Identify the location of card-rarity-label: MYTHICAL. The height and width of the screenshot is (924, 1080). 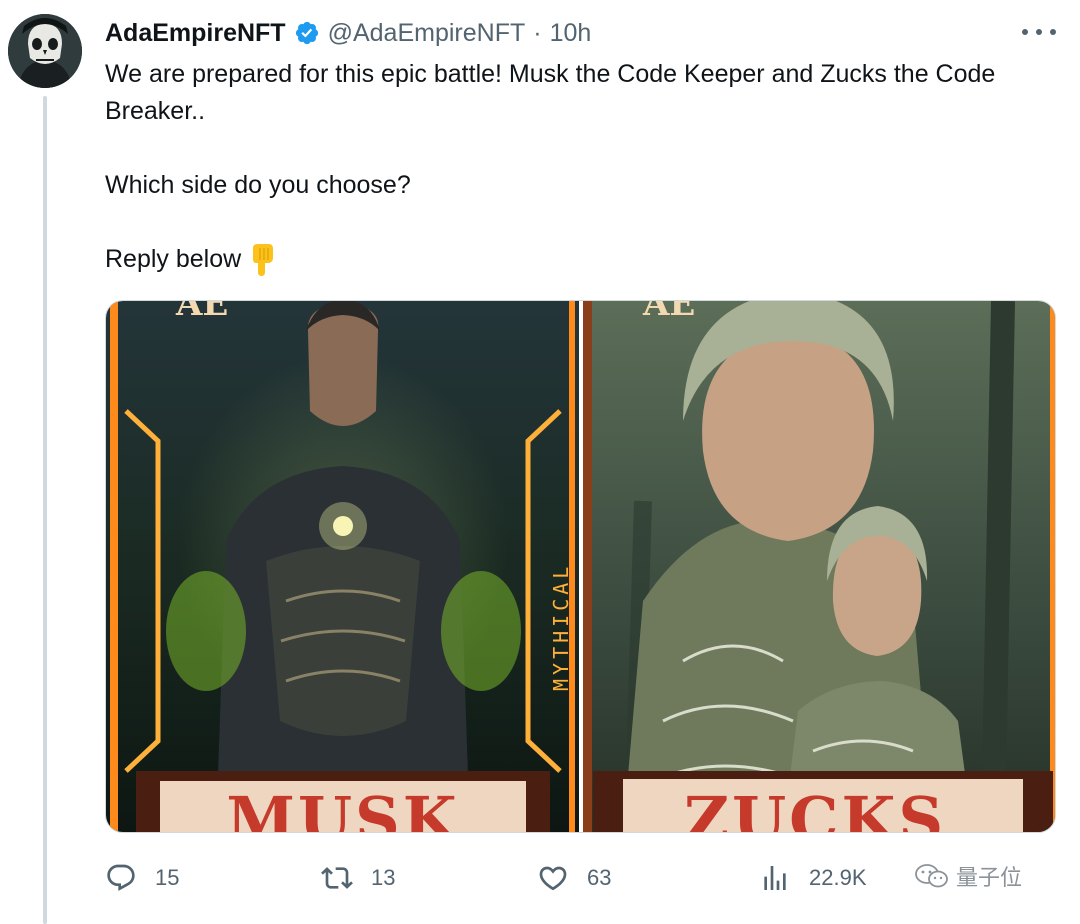
(561, 627).